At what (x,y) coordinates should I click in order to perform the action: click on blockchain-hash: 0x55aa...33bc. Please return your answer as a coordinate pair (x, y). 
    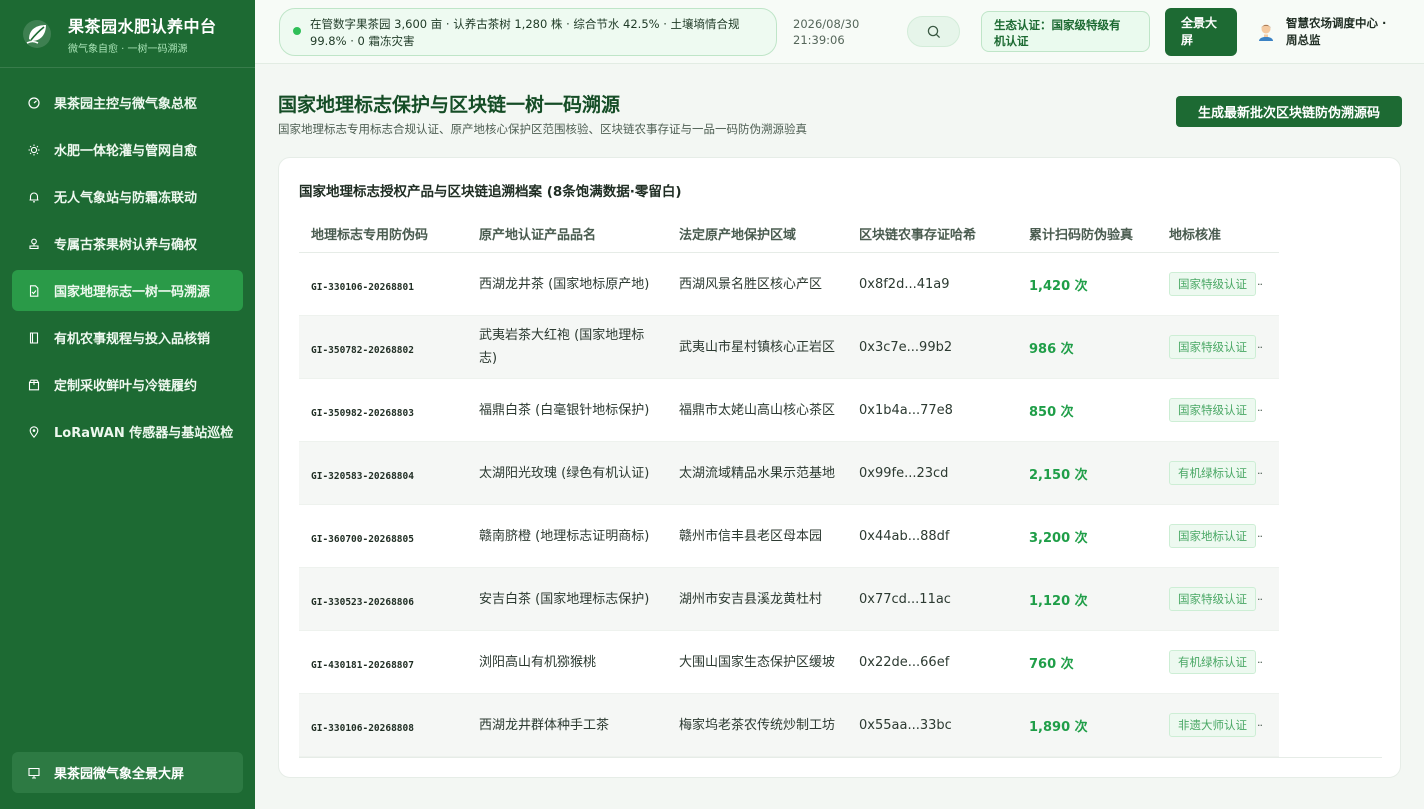
    Looking at the image, I should click on (905, 725).